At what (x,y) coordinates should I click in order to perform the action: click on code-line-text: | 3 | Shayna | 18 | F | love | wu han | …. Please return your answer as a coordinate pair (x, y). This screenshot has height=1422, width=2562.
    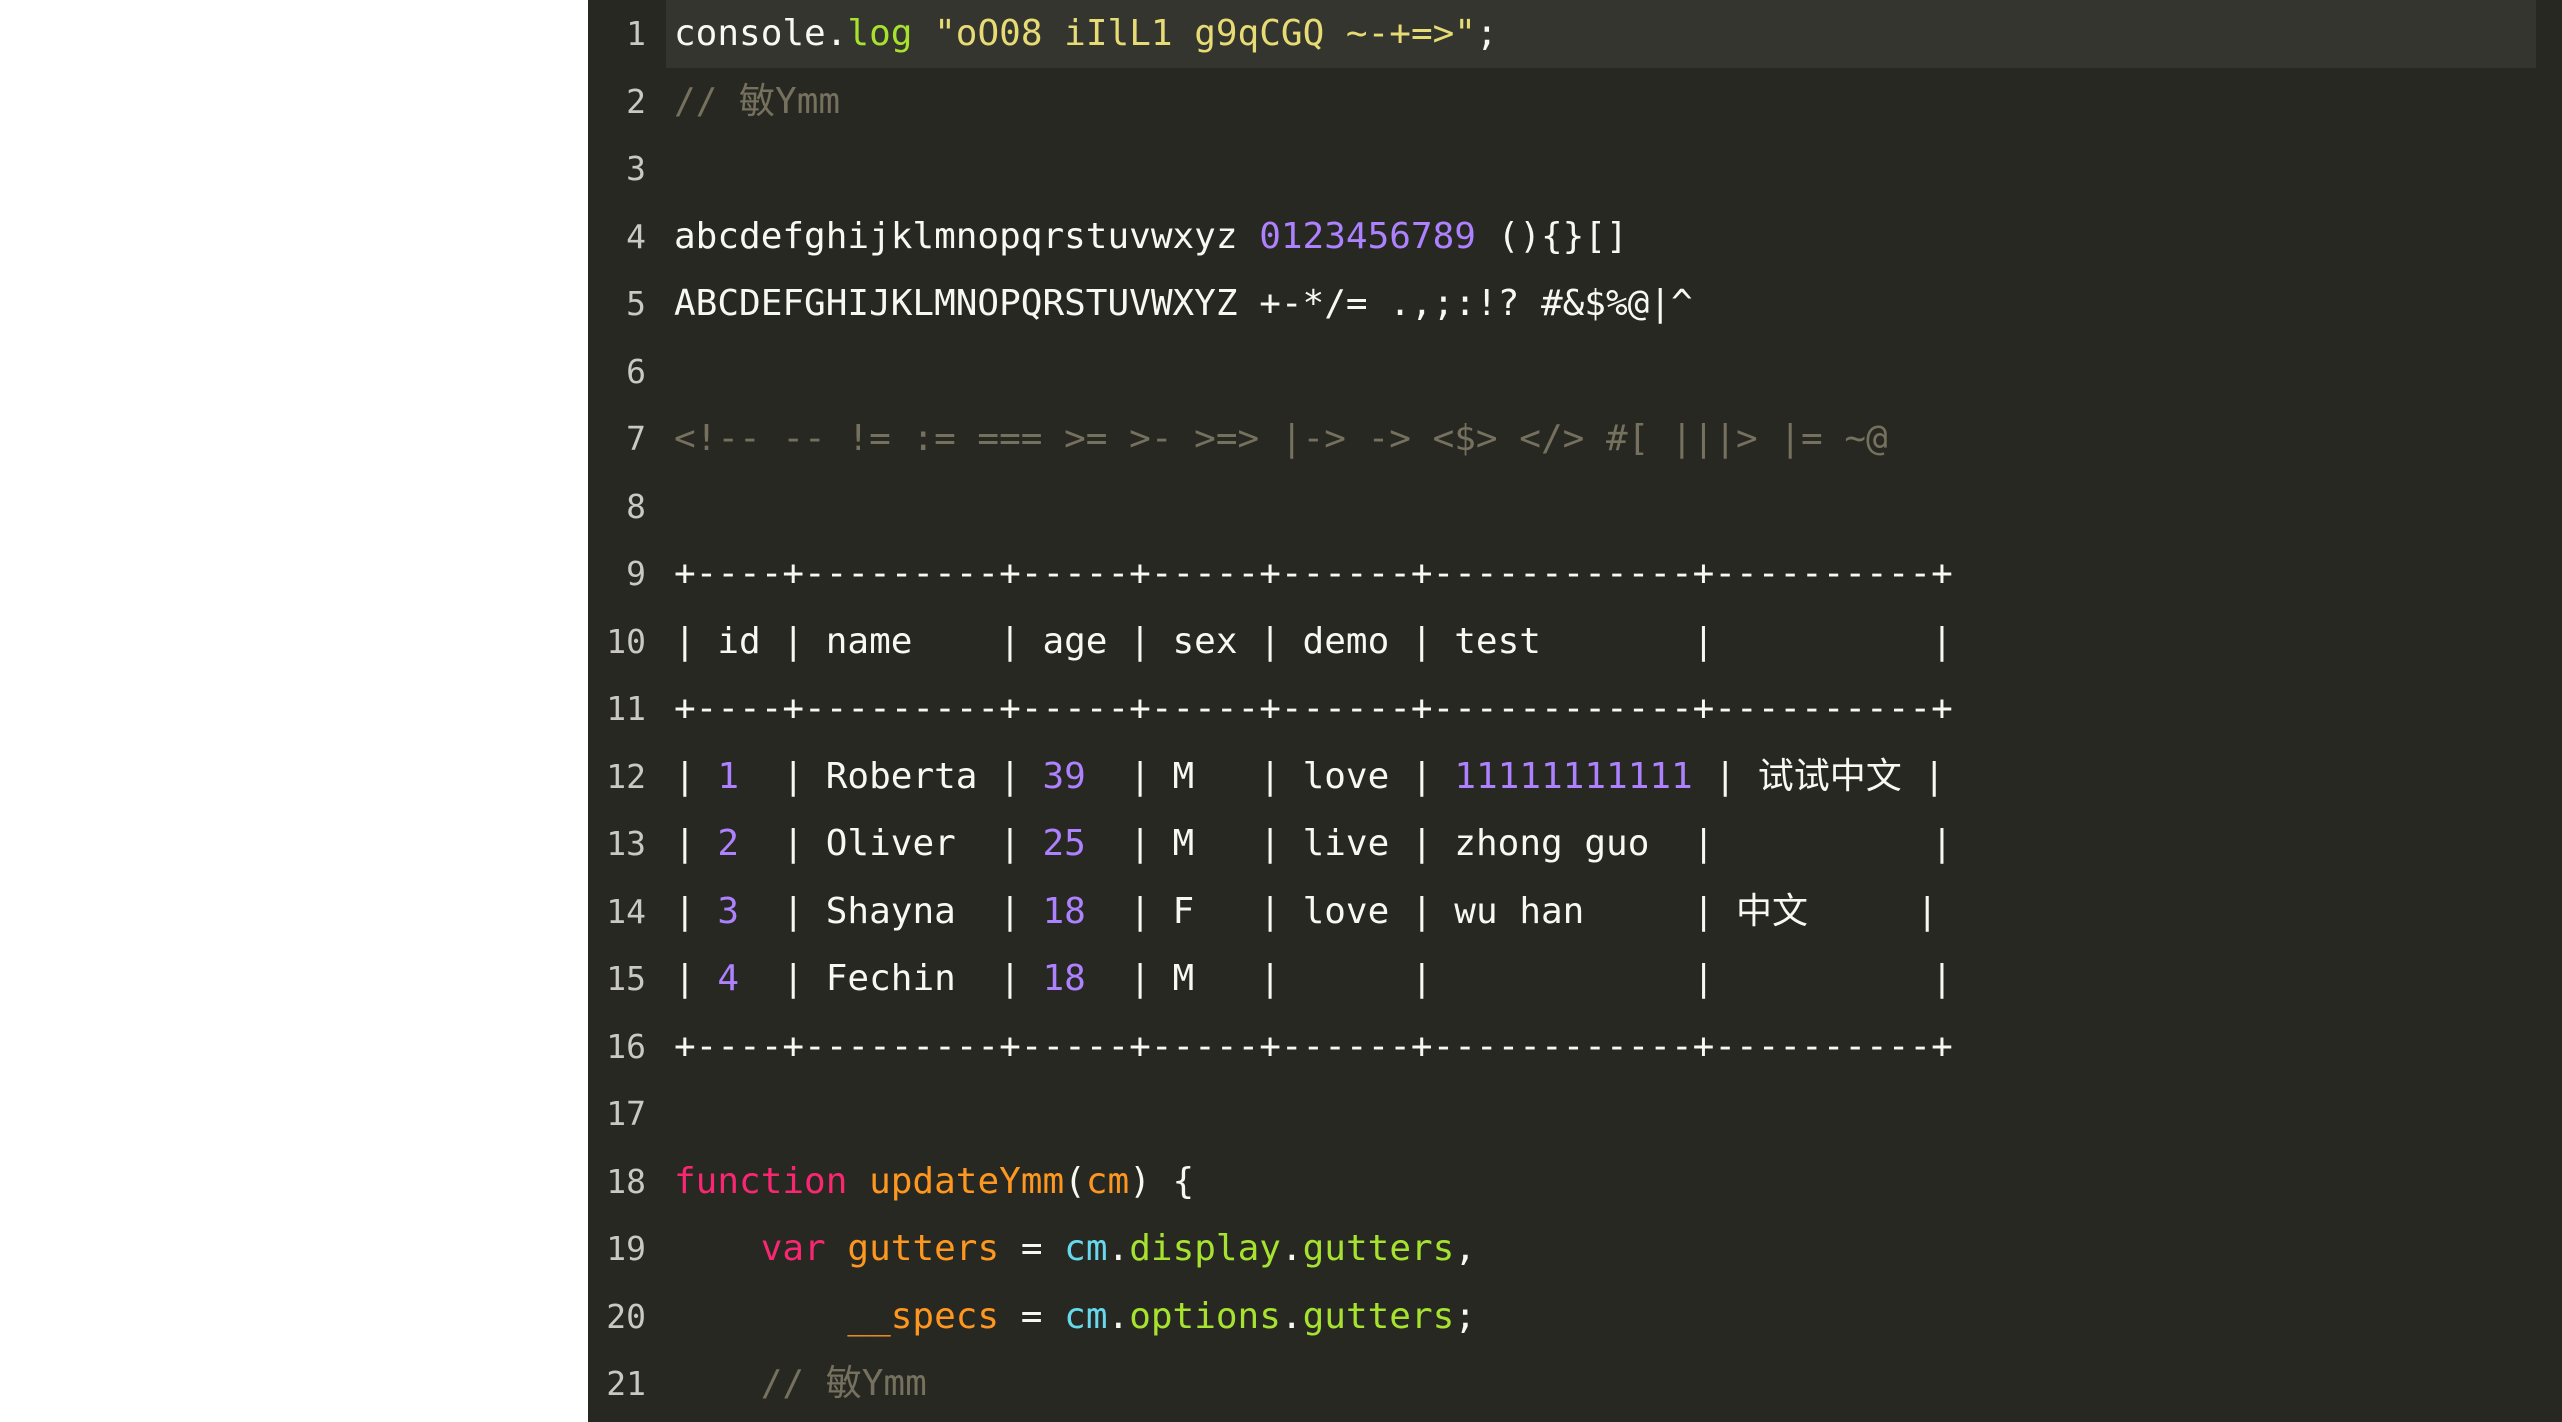
    Looking at the image, I should click on (1306, 912).